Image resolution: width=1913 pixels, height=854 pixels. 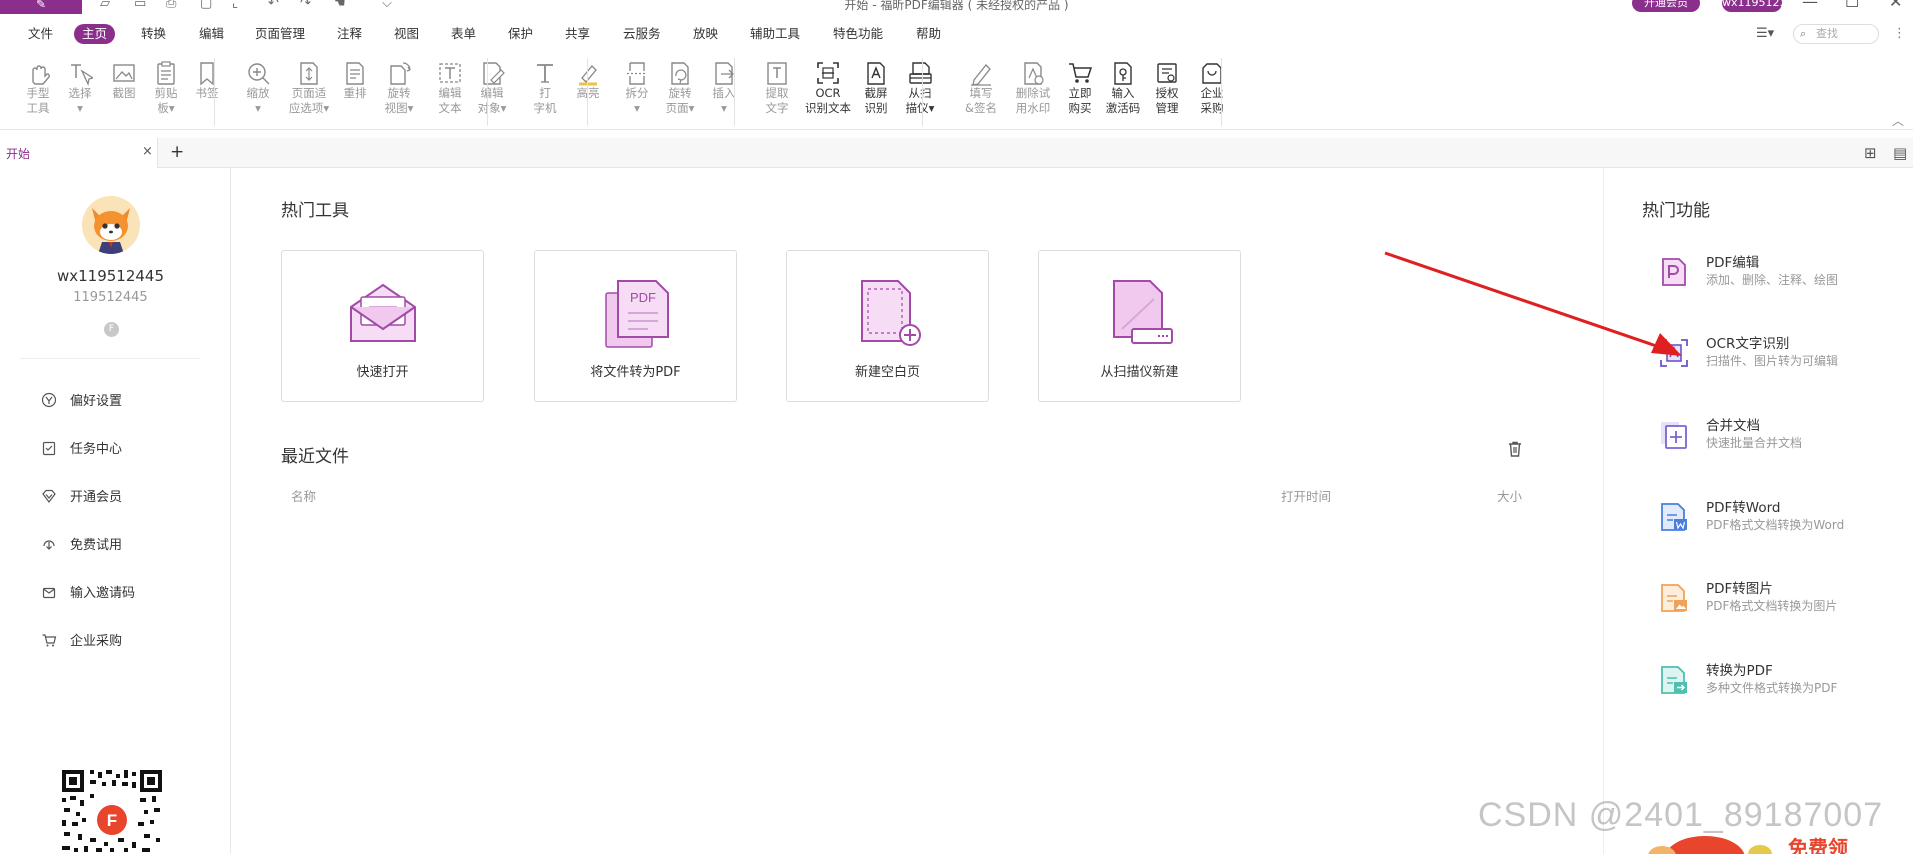 I want to click on vip-button: 开通会员, so click(x=1666, y=6).